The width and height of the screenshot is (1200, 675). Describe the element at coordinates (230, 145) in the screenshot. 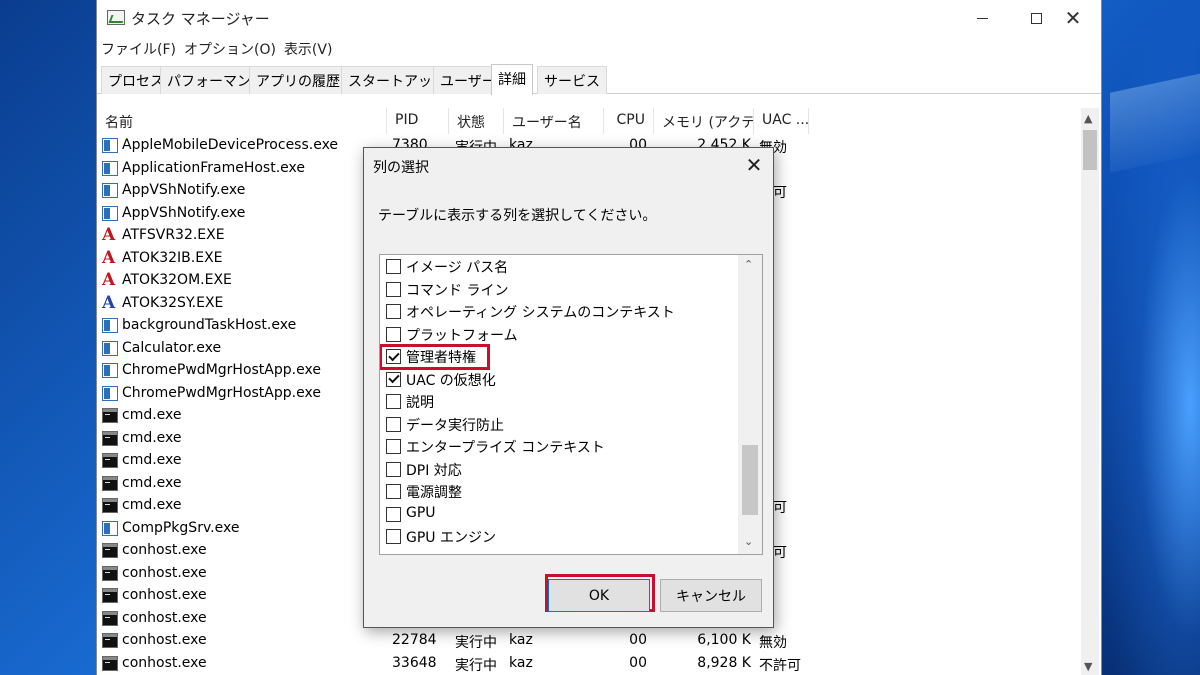

I see `cell-name: AppleMobileDeviceProcess.exe` at that location.